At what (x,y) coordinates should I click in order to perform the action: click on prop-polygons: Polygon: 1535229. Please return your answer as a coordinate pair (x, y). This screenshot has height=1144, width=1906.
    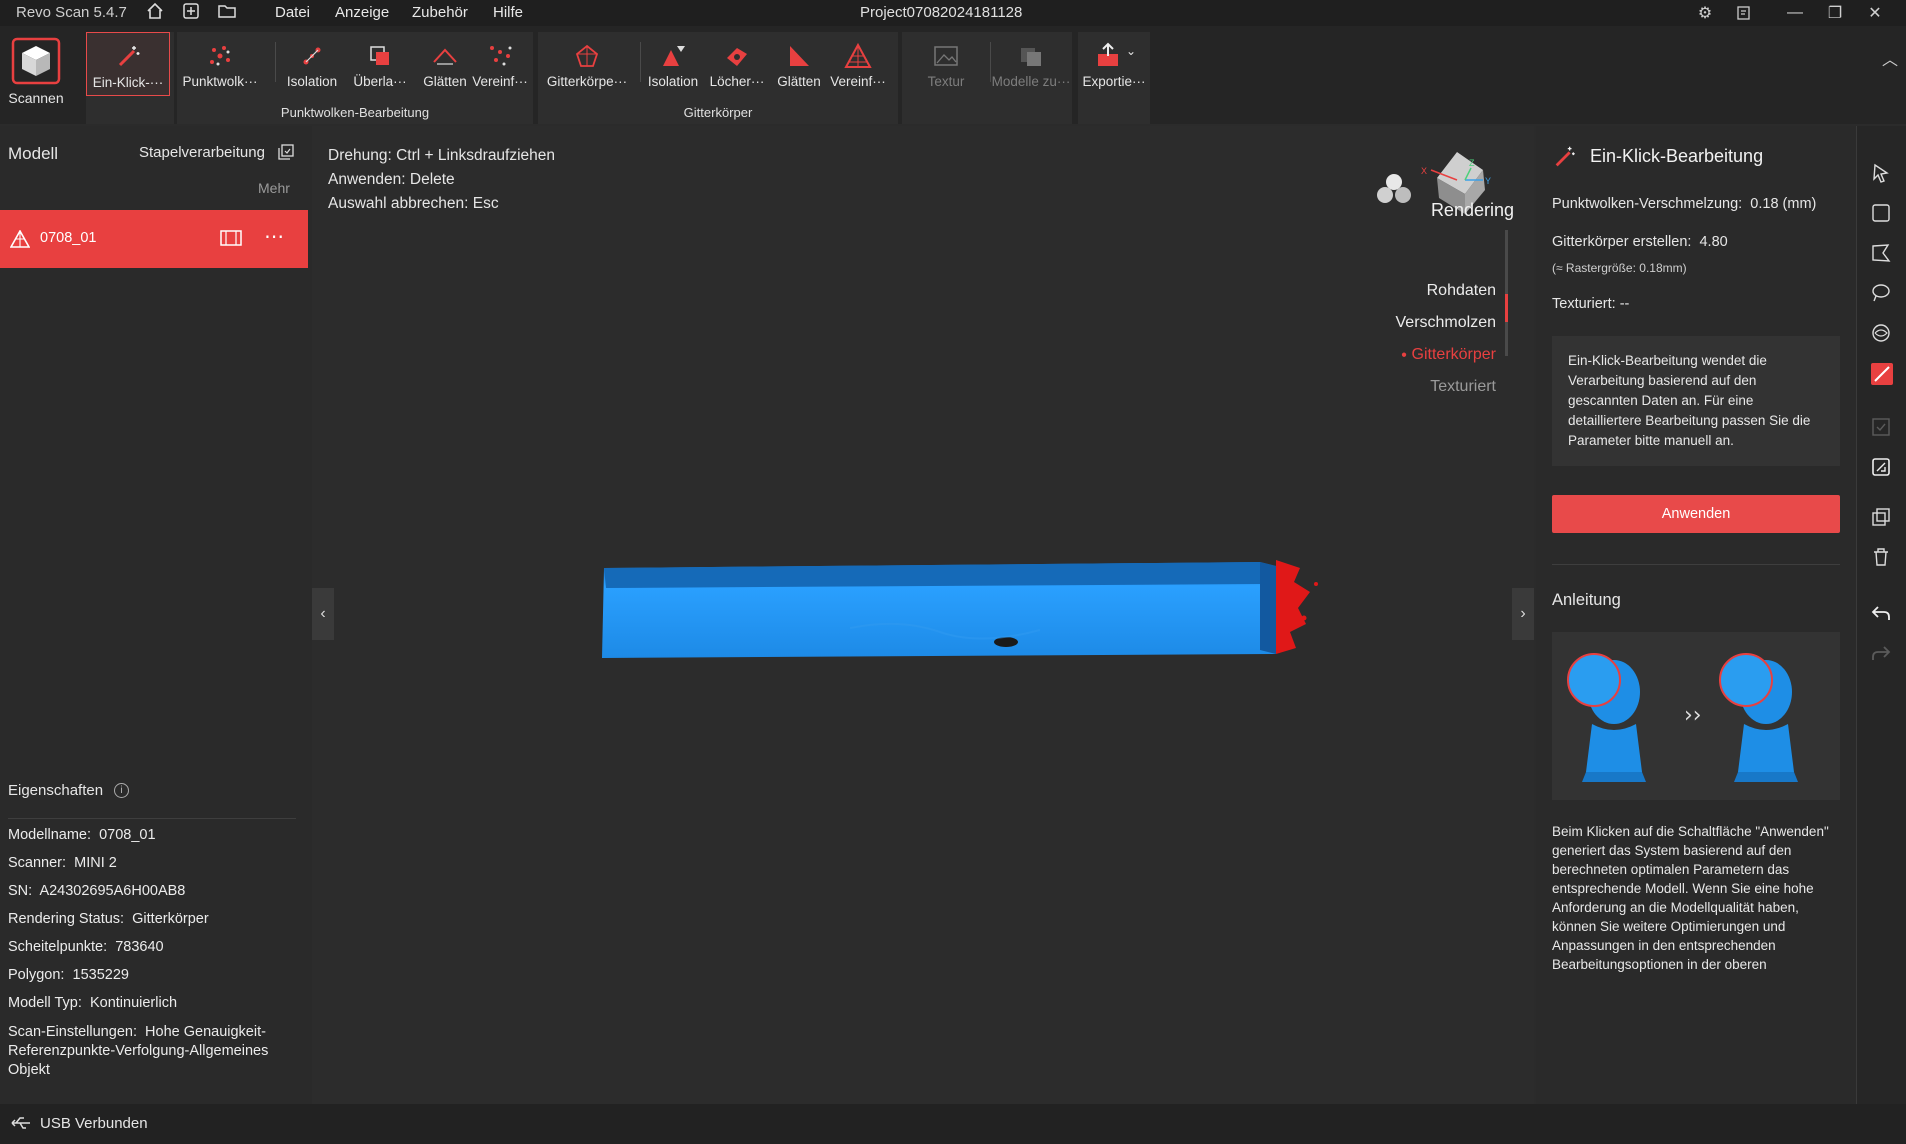
    Looking at the image, I should click on (68, 975).